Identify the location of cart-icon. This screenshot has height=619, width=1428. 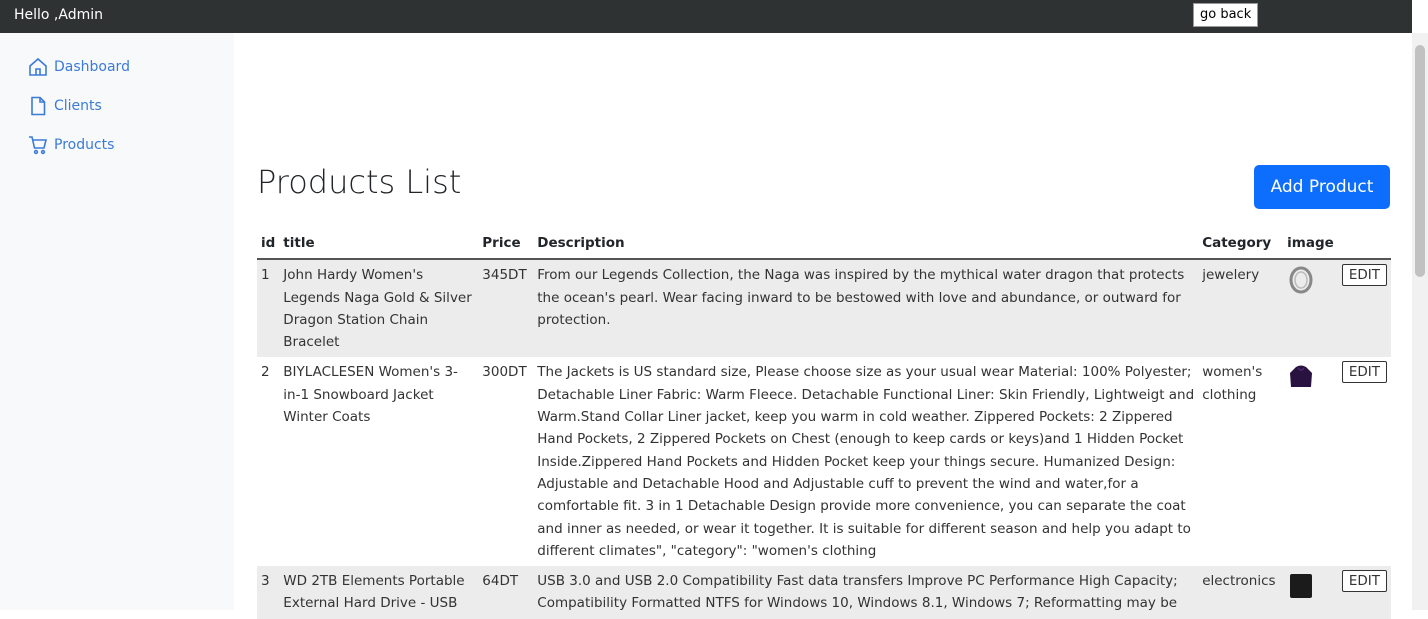
(38, 145).